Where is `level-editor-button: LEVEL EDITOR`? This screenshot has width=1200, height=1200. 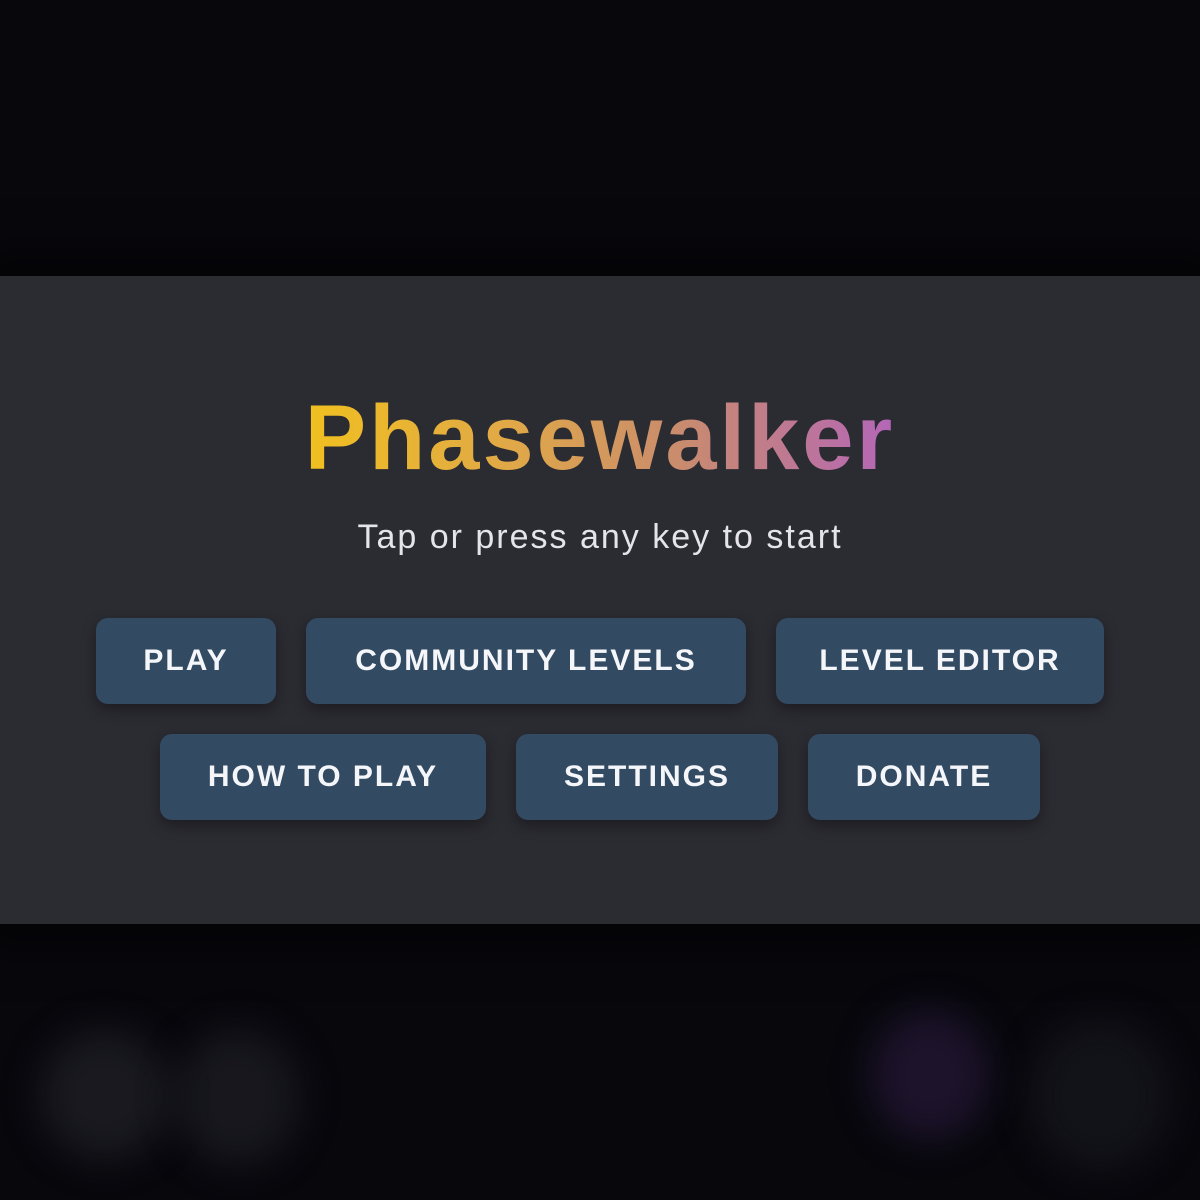
level-editor-button: LEVEL EDITOR is located at coordinates (940, 661).